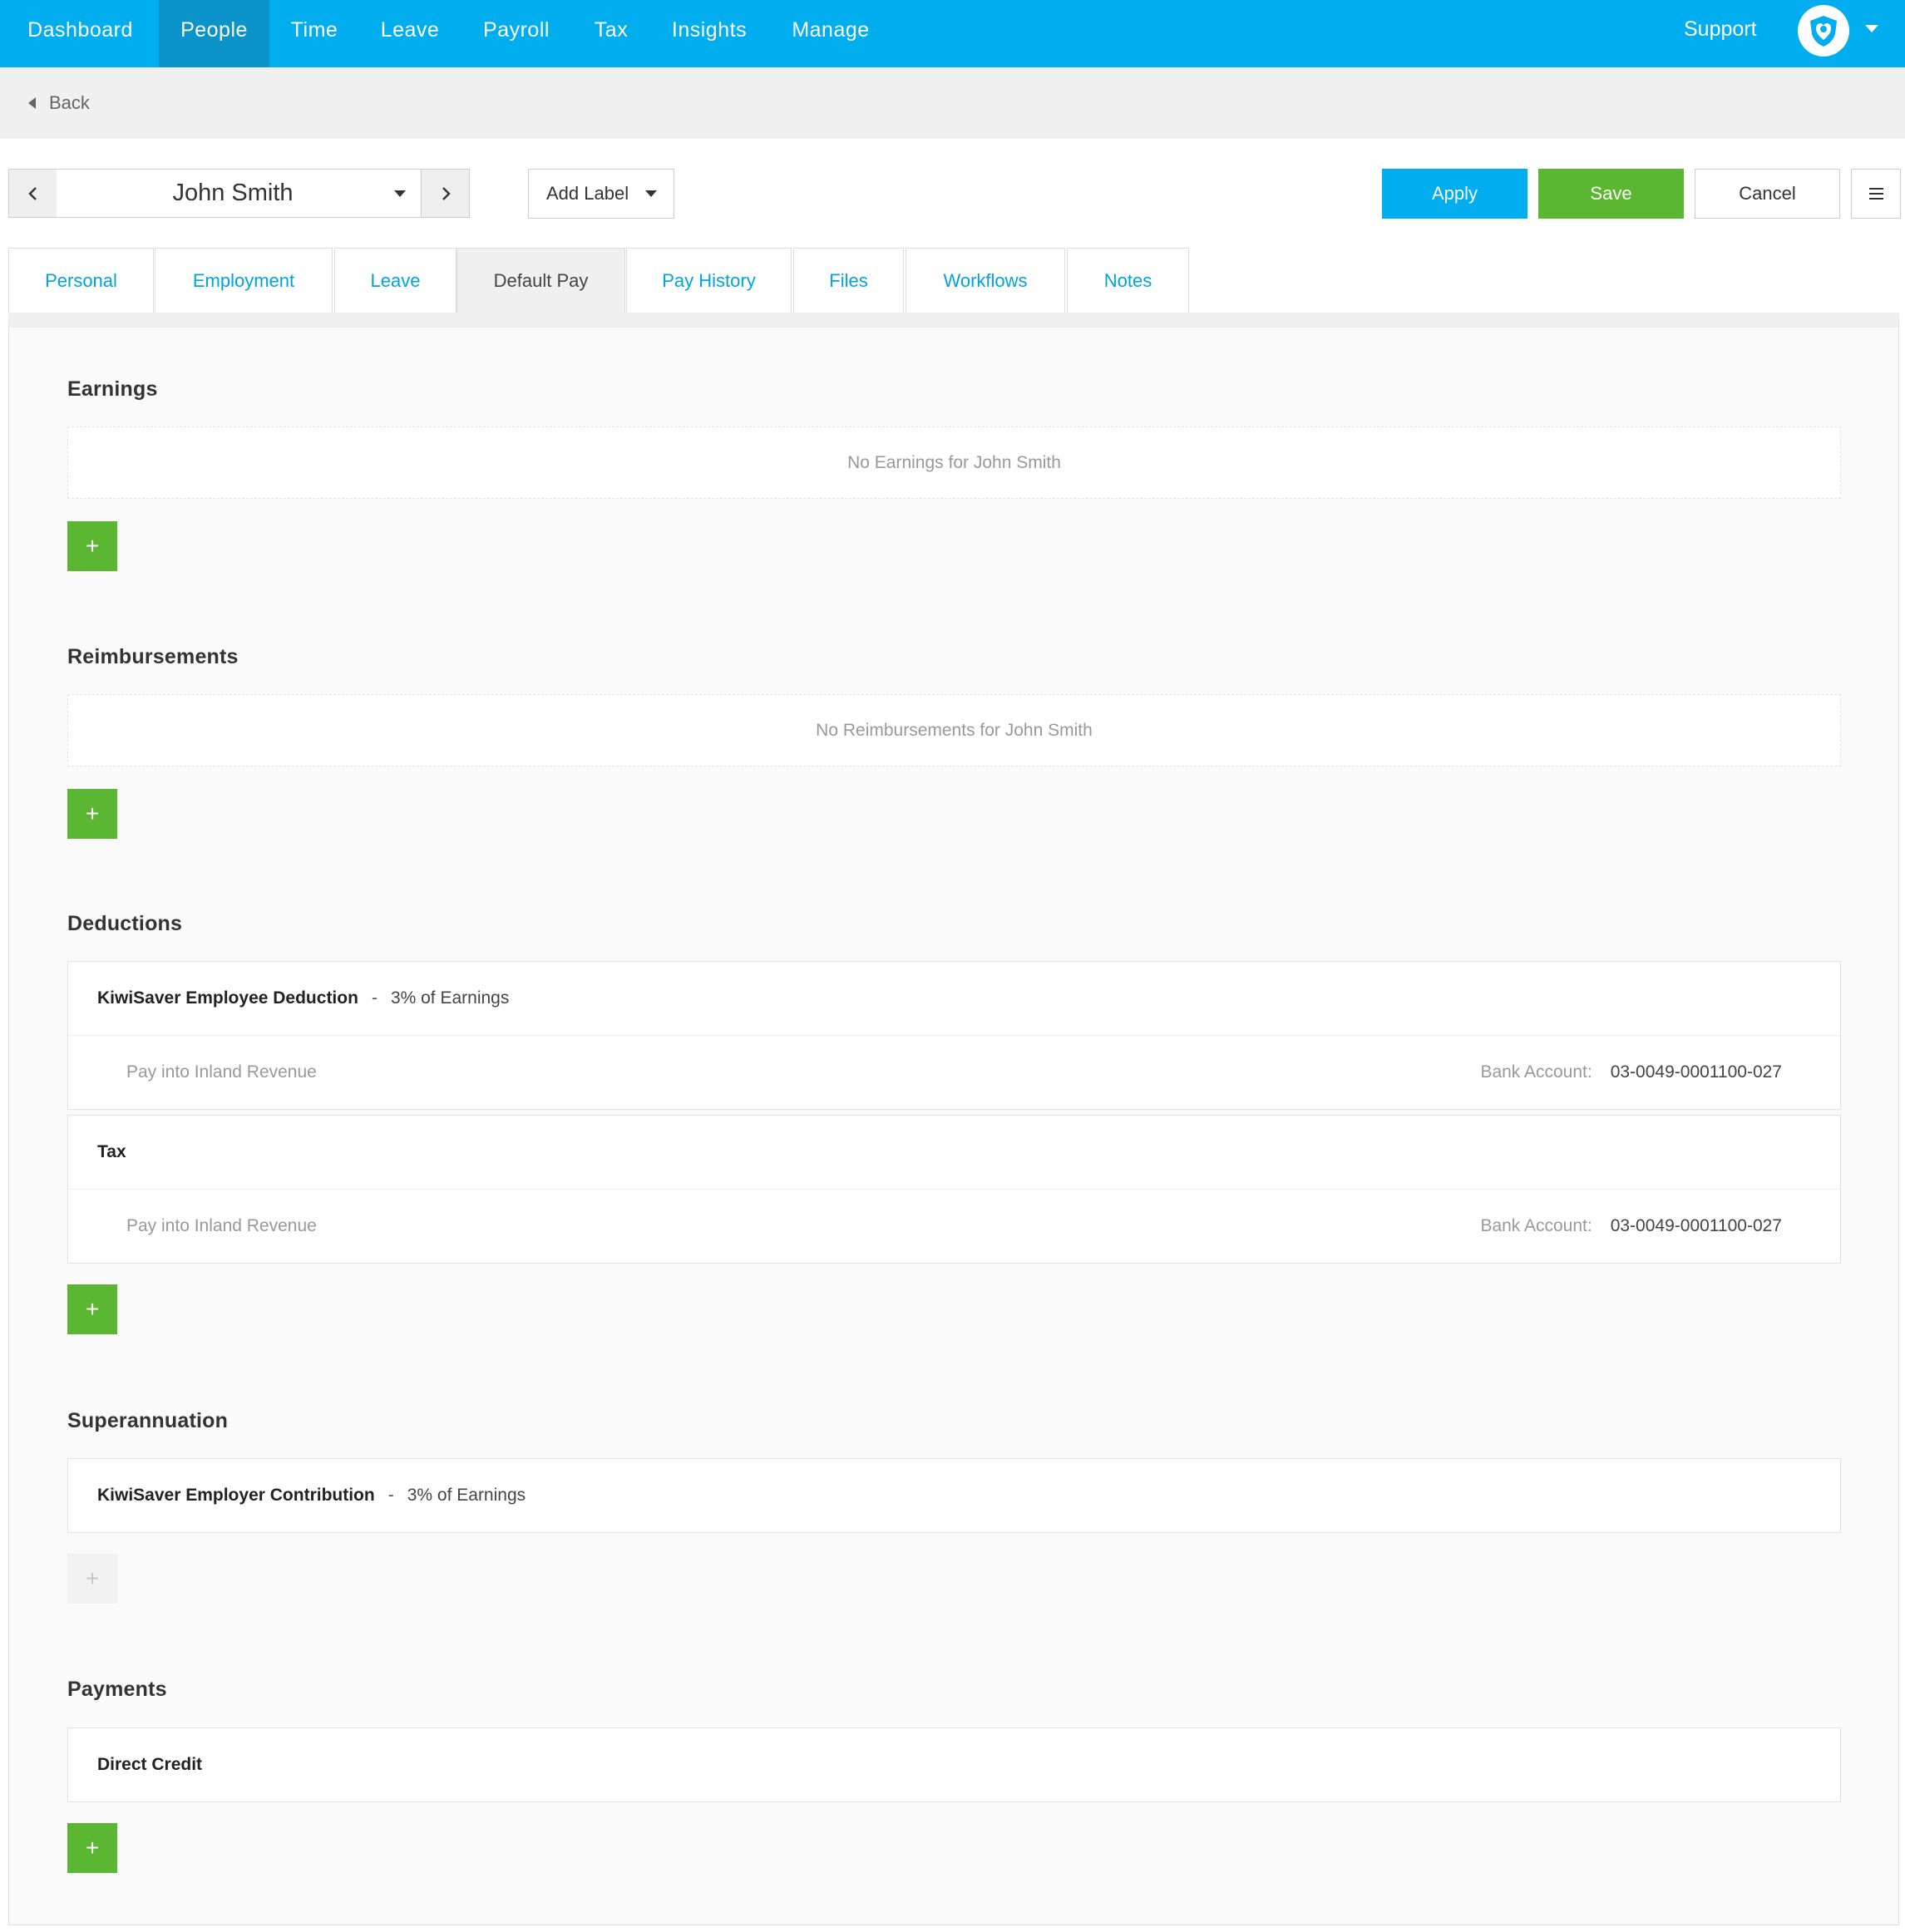 The height and width of the screenshot is (1932, 1905). I want to click on nav-item-tax: Tax, so click(611, 33).